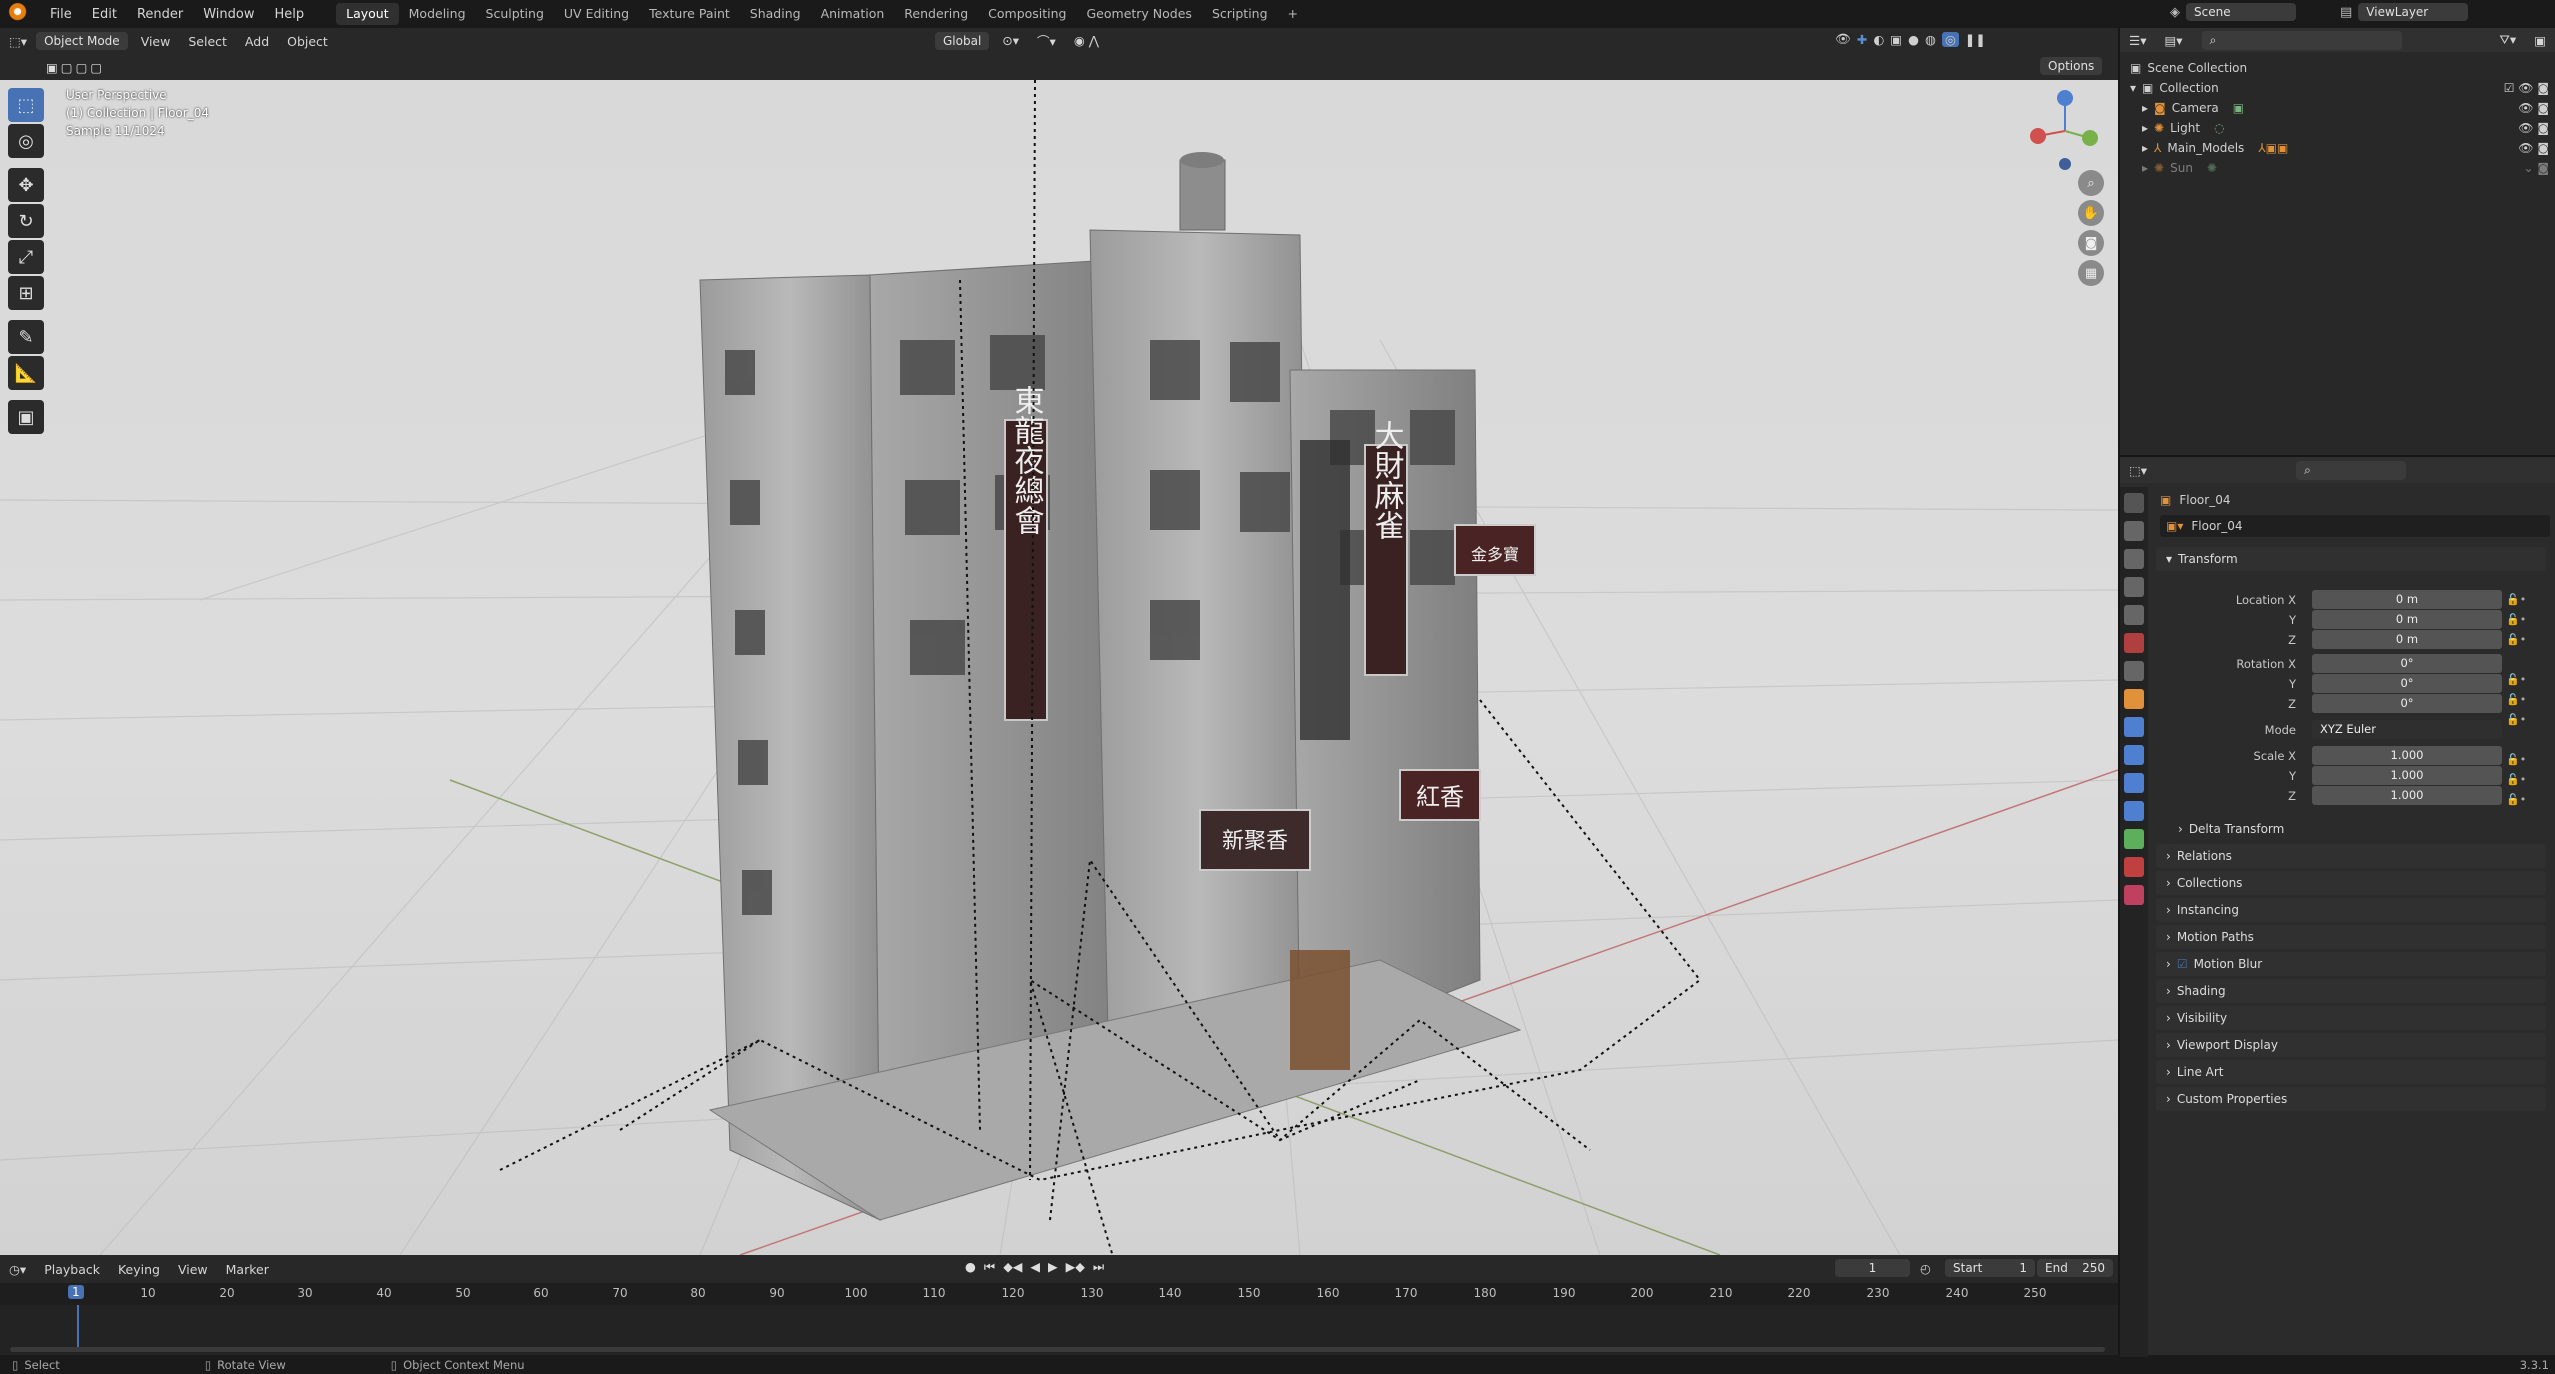 The width and height of the screenshot is (2555, 1374). I want to click on options-dropdown: Options, so click(2071, 66).